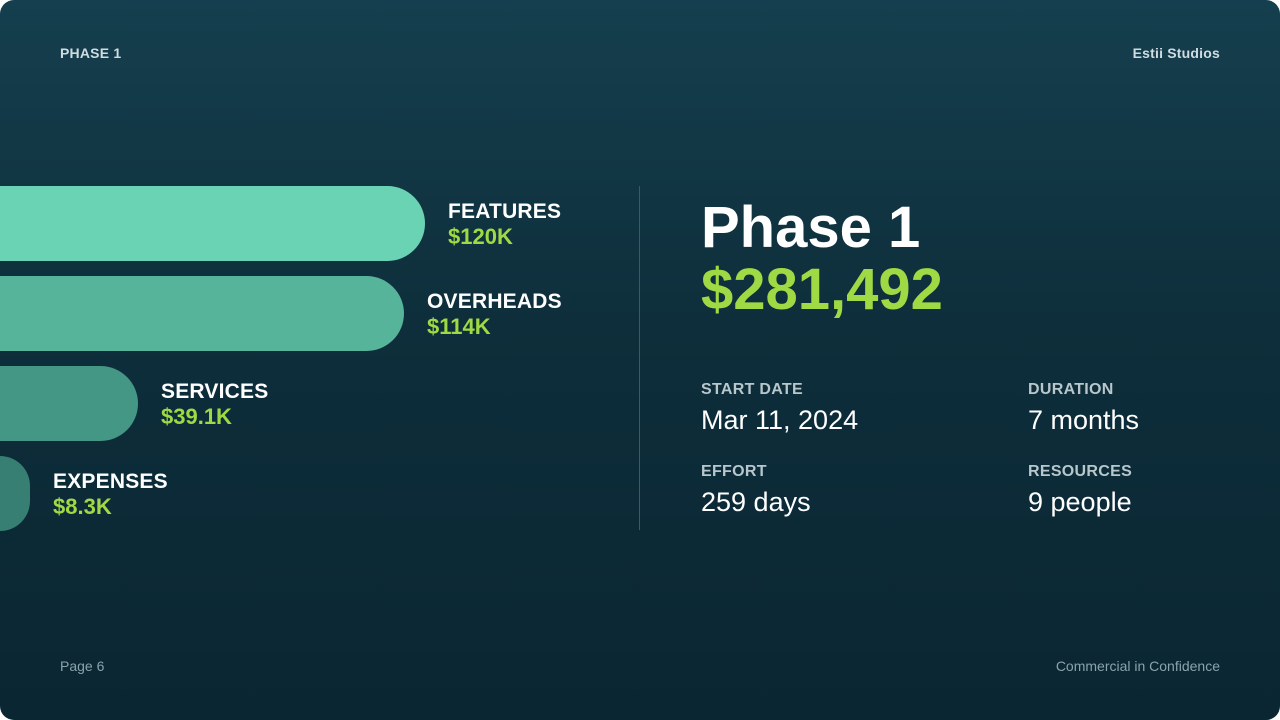 Image resolution: width=1280 pixels, height=720 pixels. I want to click on phase-total: $281,492, so click(822, 289).